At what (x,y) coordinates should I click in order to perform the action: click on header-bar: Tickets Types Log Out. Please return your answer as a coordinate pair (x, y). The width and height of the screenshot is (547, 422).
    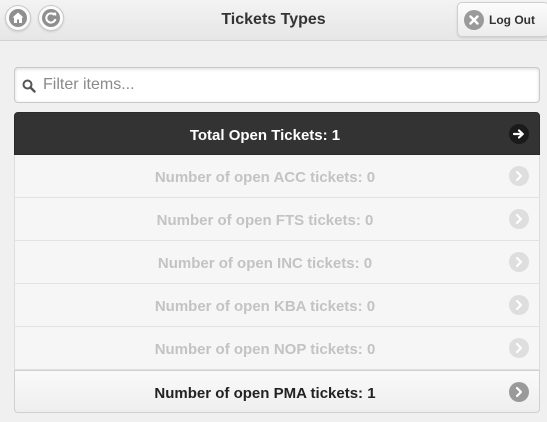
    Looking at the image, I should click on (273, 20).